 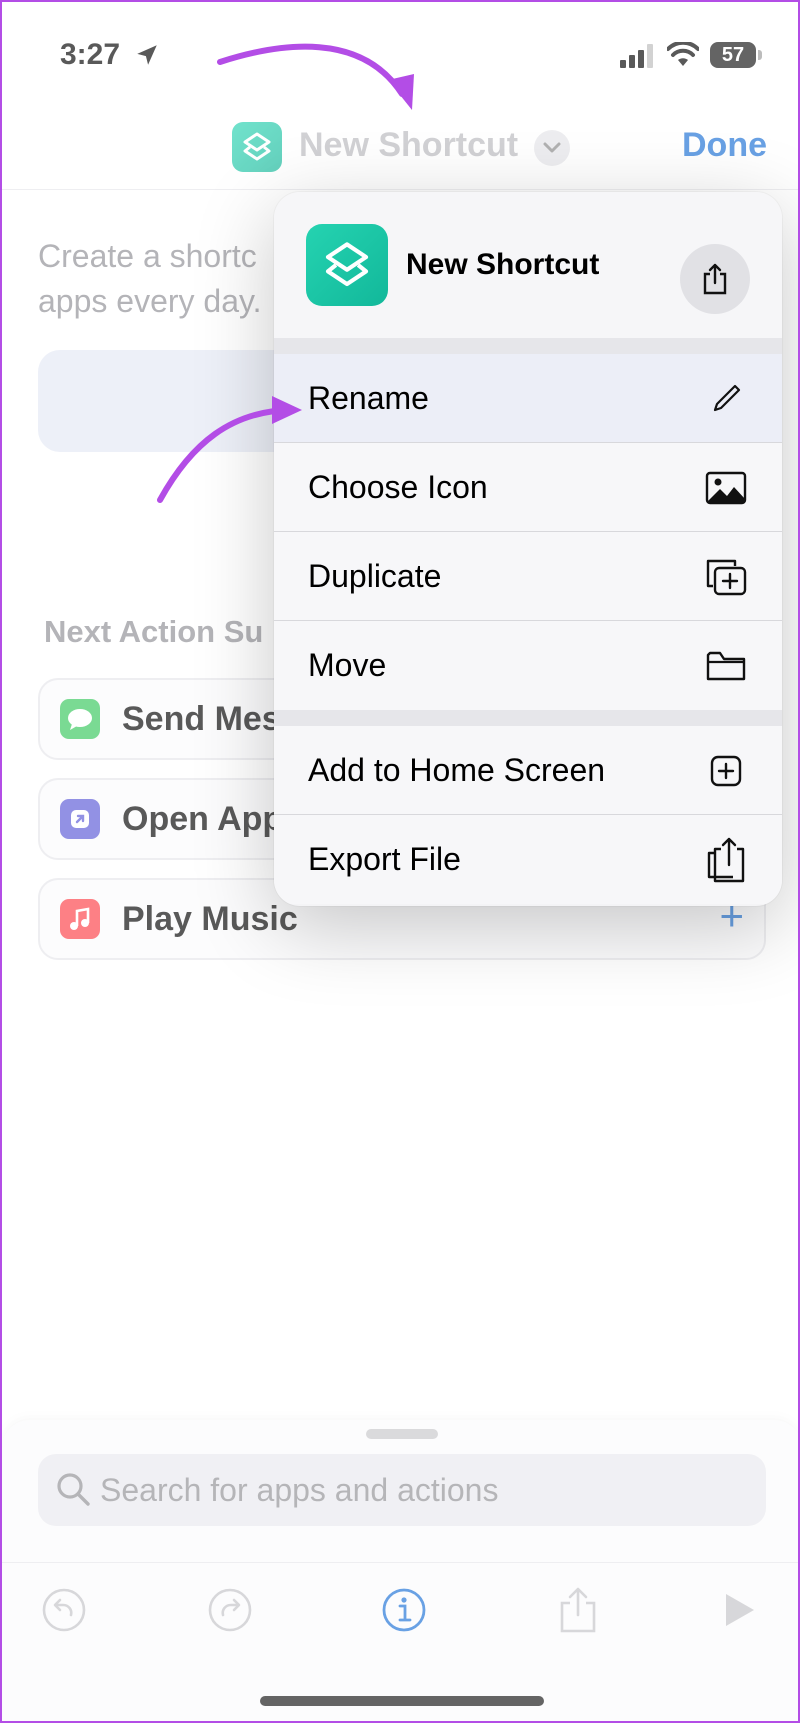 I want to click on menu-item-move: Move, so click(x=528, y=665).